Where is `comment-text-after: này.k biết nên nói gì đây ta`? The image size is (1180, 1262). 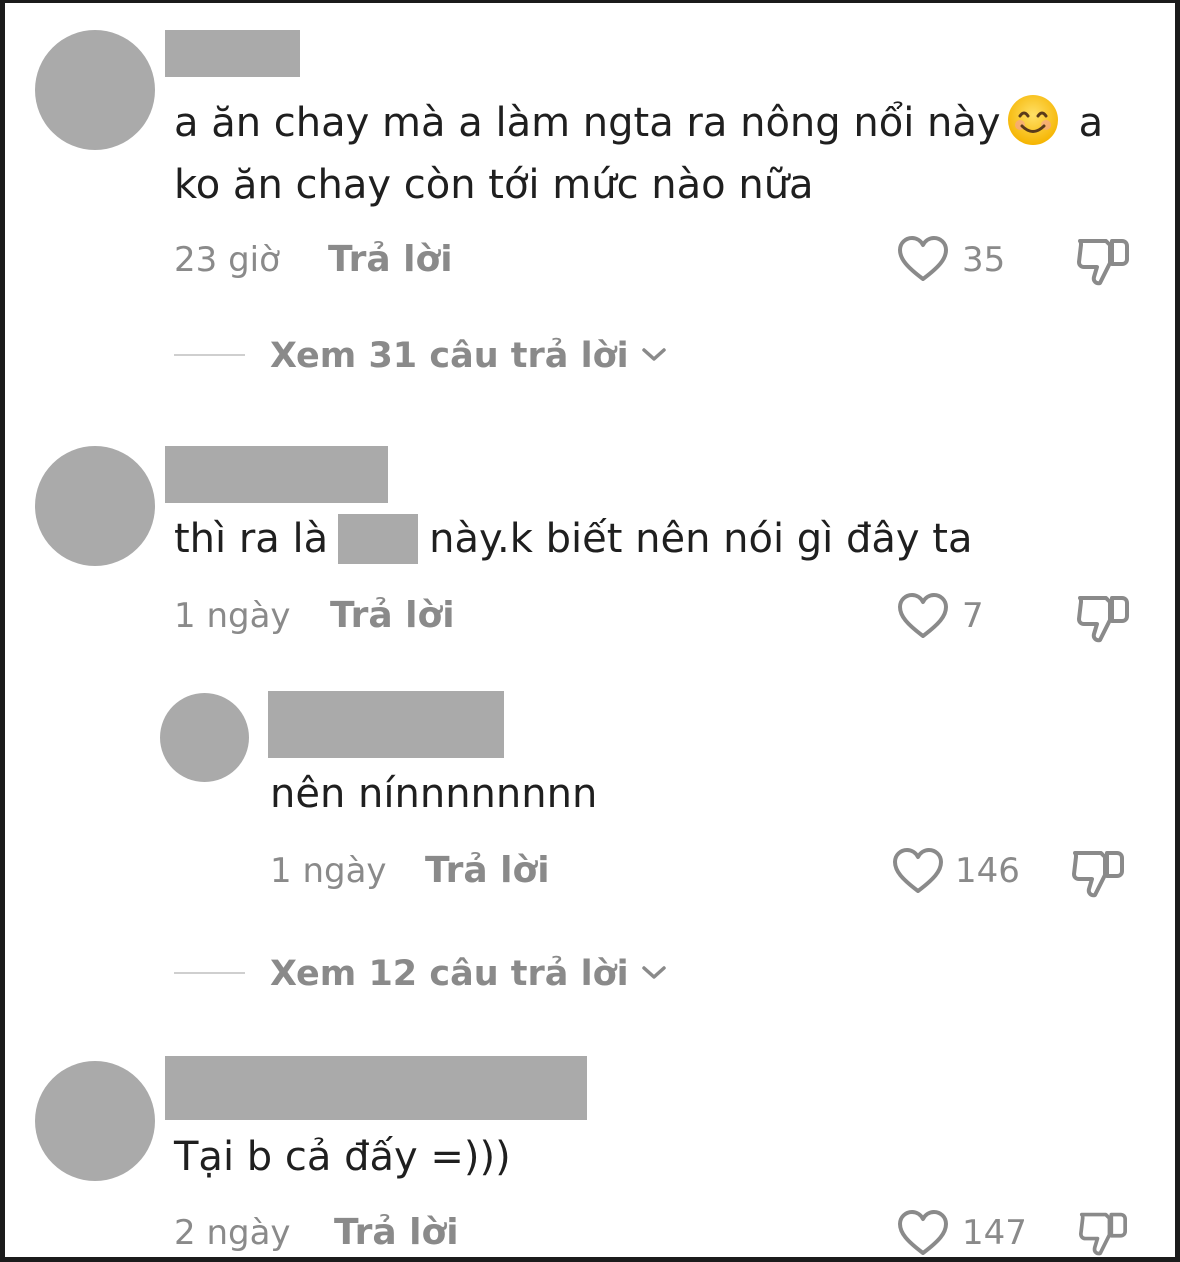
comment-text-after: này.k biết nên nói gì đây ta is located at coordinates (701, 539).